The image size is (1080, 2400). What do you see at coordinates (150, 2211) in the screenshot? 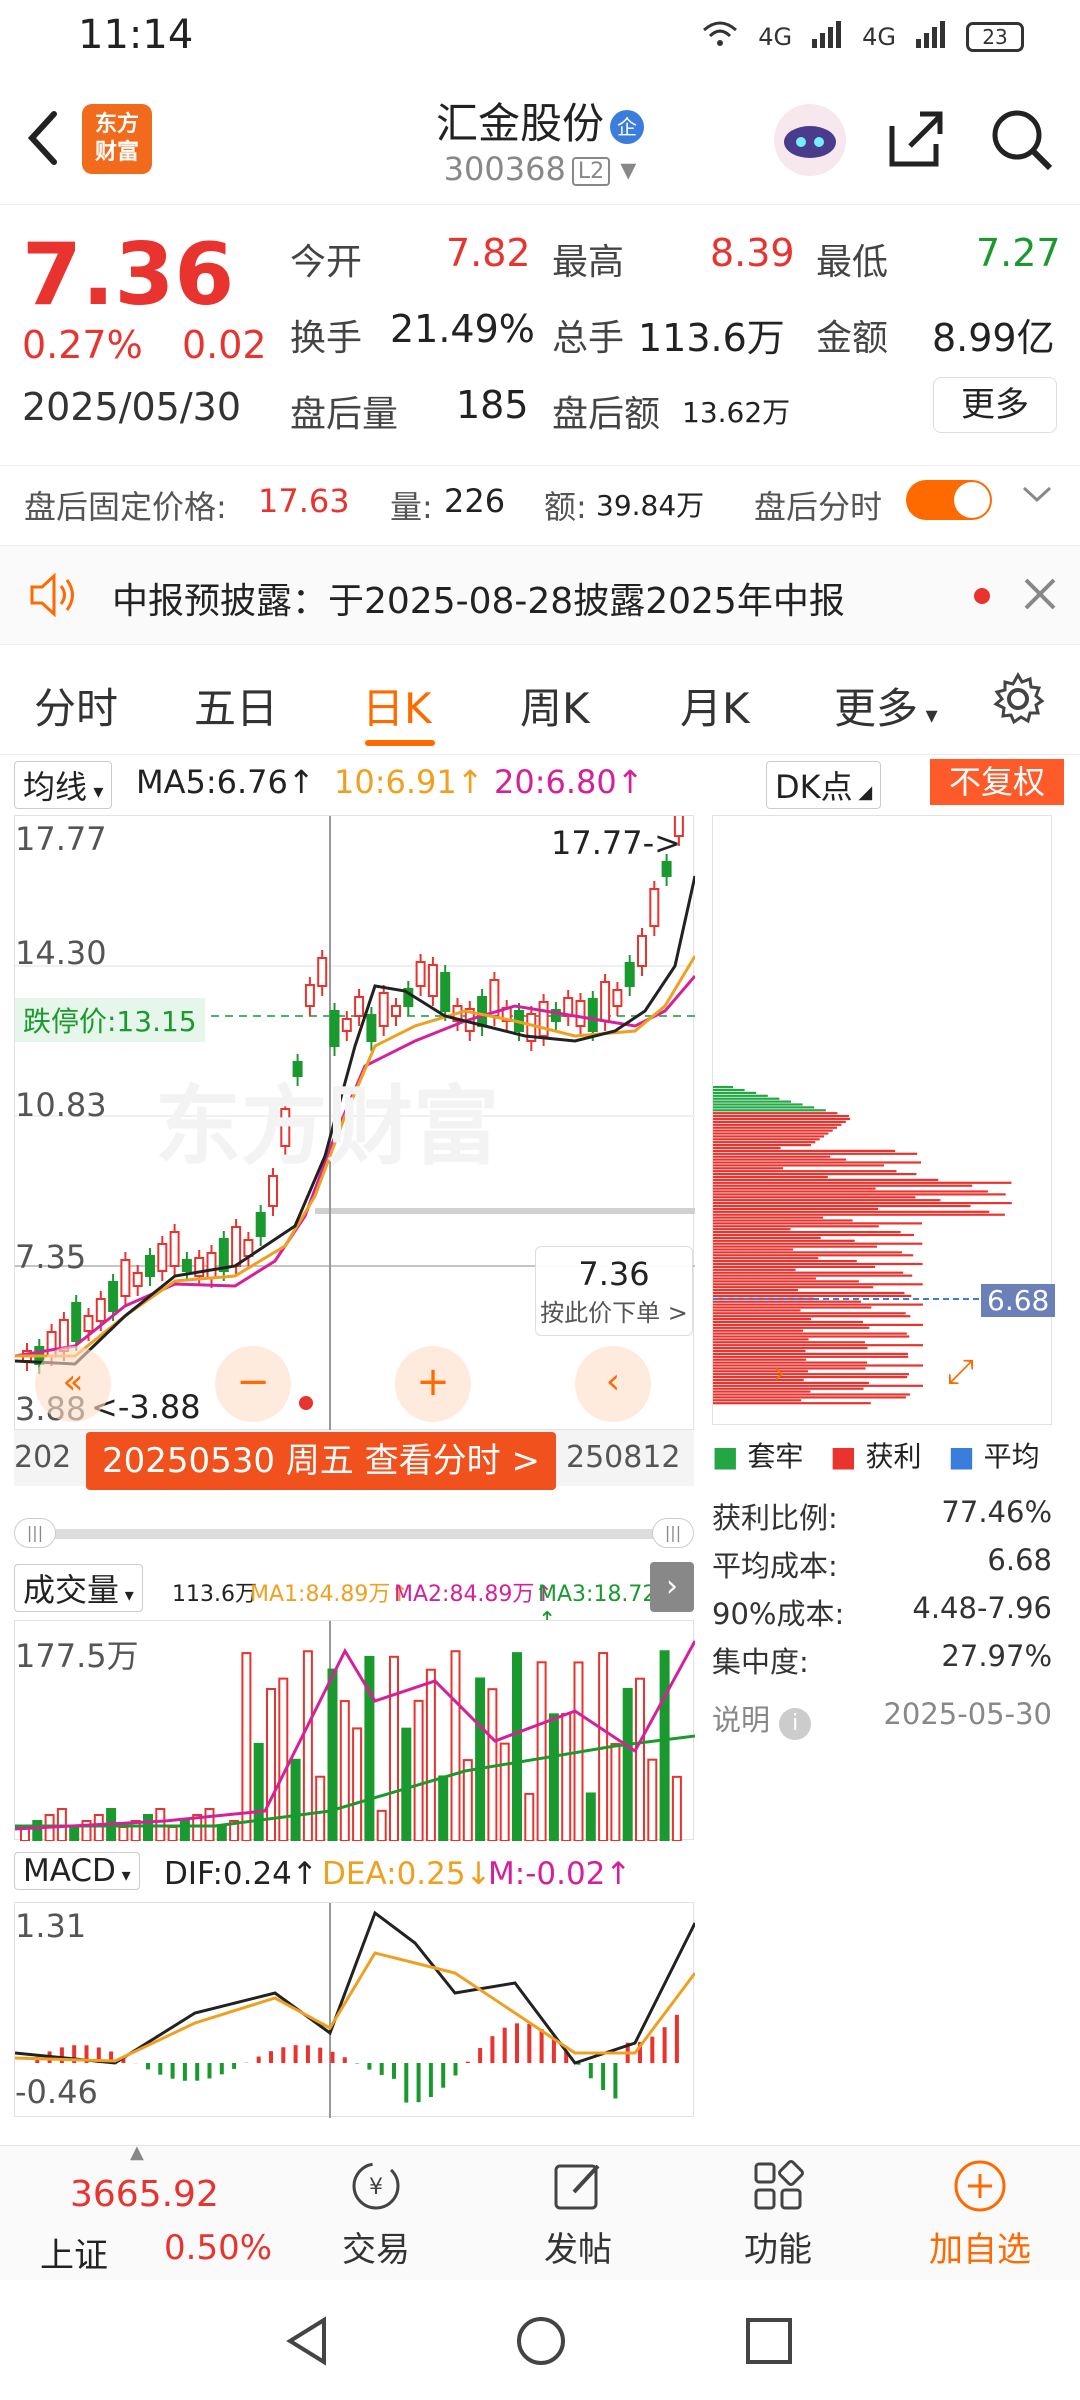
I see `index-ticker: ▲ 3665.92 上证 0.50%` at bounding box center [150, 2211].